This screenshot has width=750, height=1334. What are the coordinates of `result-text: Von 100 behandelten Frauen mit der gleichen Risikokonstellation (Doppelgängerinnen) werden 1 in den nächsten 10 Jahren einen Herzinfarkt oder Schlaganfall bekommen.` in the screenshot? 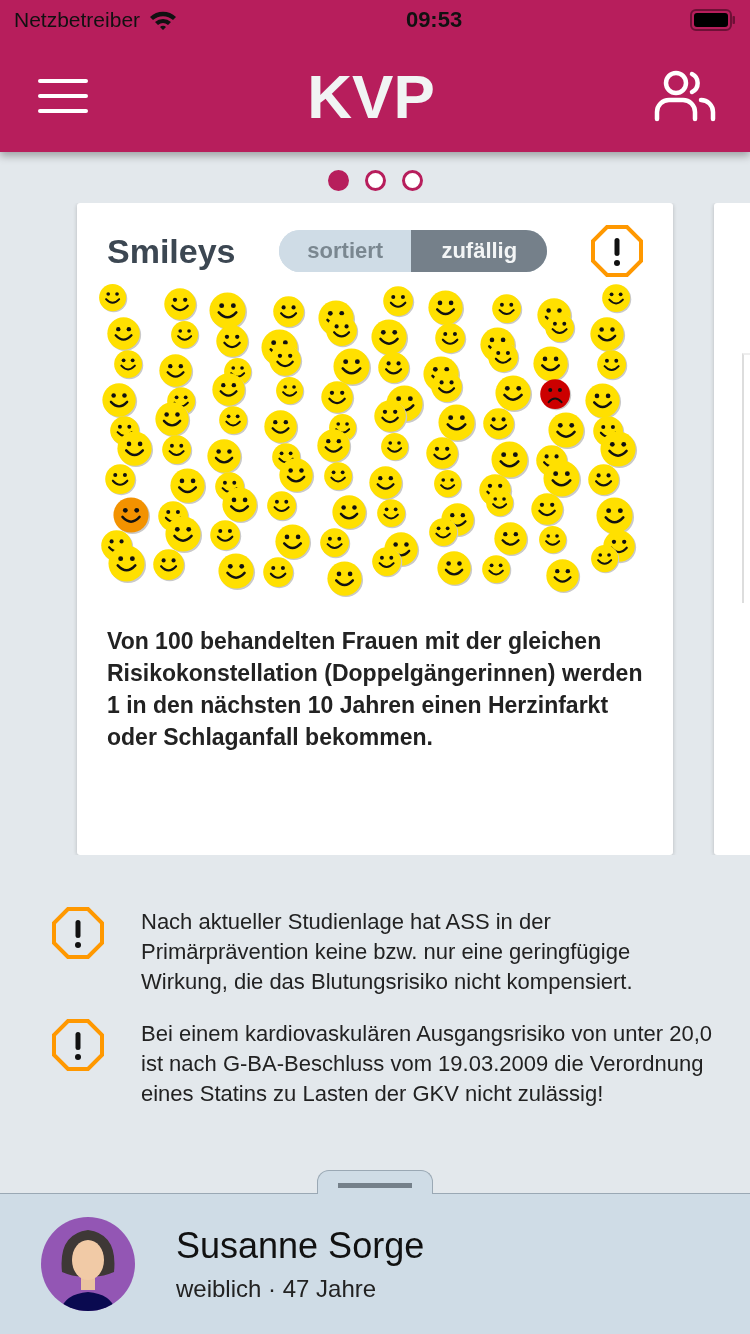 It's located at (375, 689).